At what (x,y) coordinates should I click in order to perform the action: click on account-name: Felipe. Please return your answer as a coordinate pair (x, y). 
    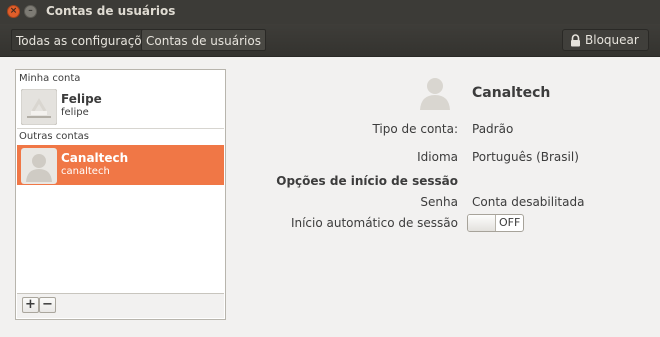
    Looking at the image, I should click on (81, 99).